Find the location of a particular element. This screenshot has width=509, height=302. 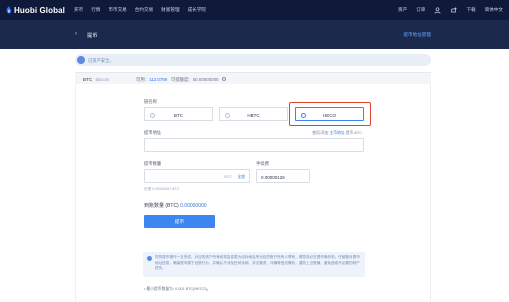

fee-label: 手续费 is located at coordinates (262, 163).